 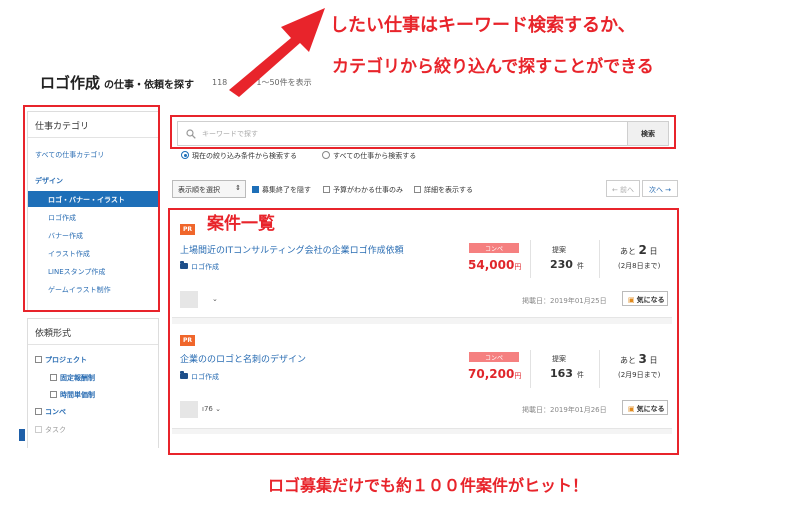 What do you see at coordinates (241, 224) in the screenshot?
I see `annotation-list-label: 案件一覧` at bounding box center [241, 224].